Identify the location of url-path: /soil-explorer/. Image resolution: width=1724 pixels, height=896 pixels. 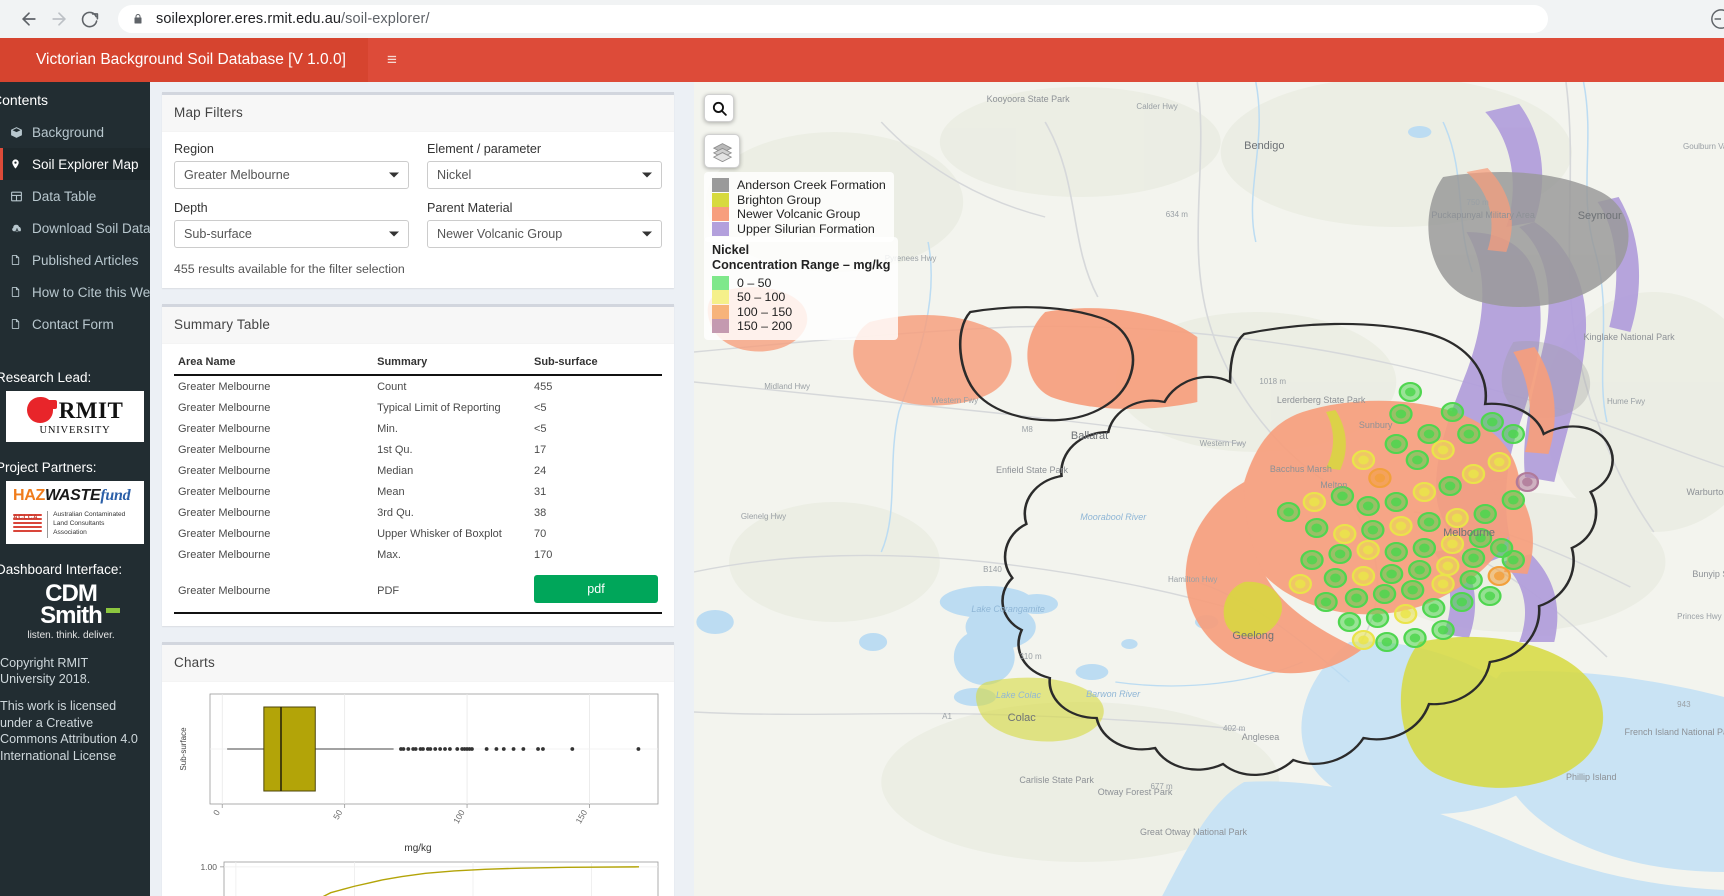
(385, 19).